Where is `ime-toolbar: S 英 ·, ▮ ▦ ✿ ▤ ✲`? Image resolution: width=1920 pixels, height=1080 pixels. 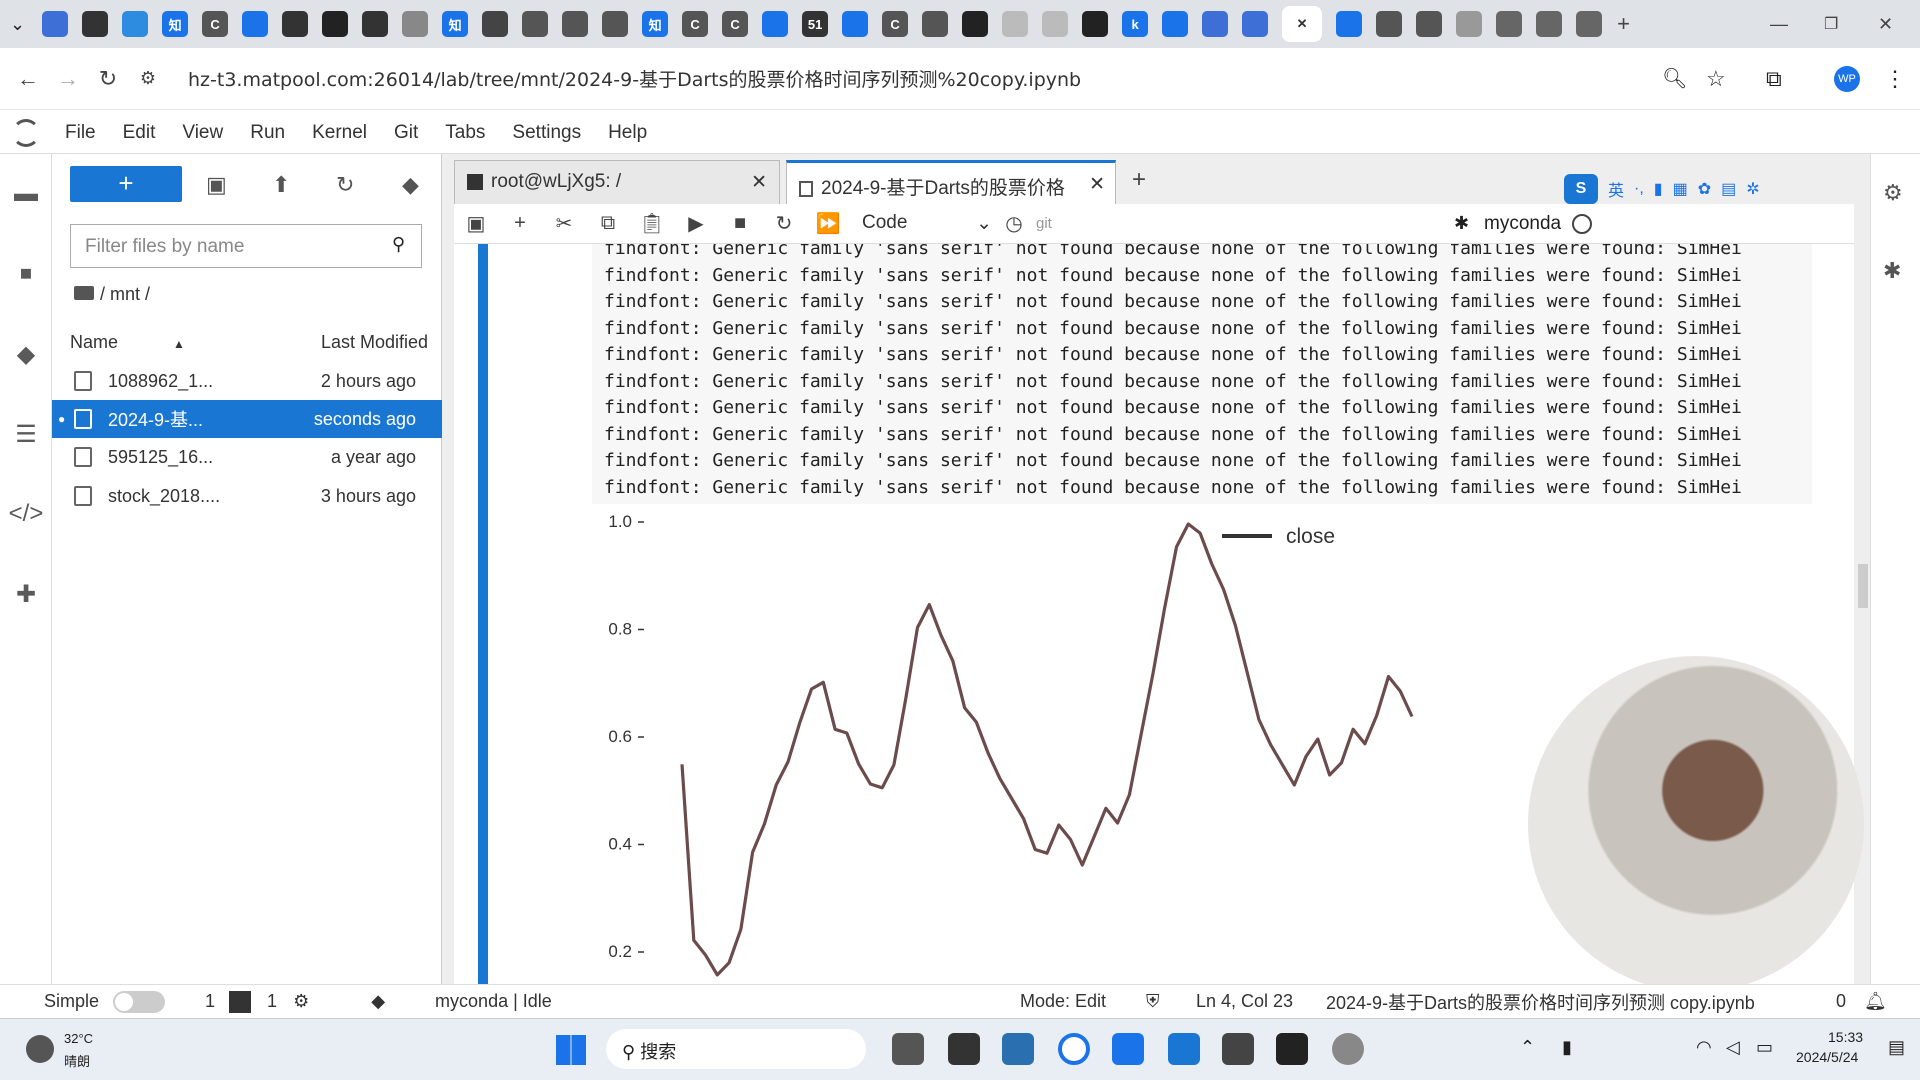 ime-toolbar: S 英 ·, ▮ ▦ ✿ ▤ ✲ is located at coordinates (1673, 189).